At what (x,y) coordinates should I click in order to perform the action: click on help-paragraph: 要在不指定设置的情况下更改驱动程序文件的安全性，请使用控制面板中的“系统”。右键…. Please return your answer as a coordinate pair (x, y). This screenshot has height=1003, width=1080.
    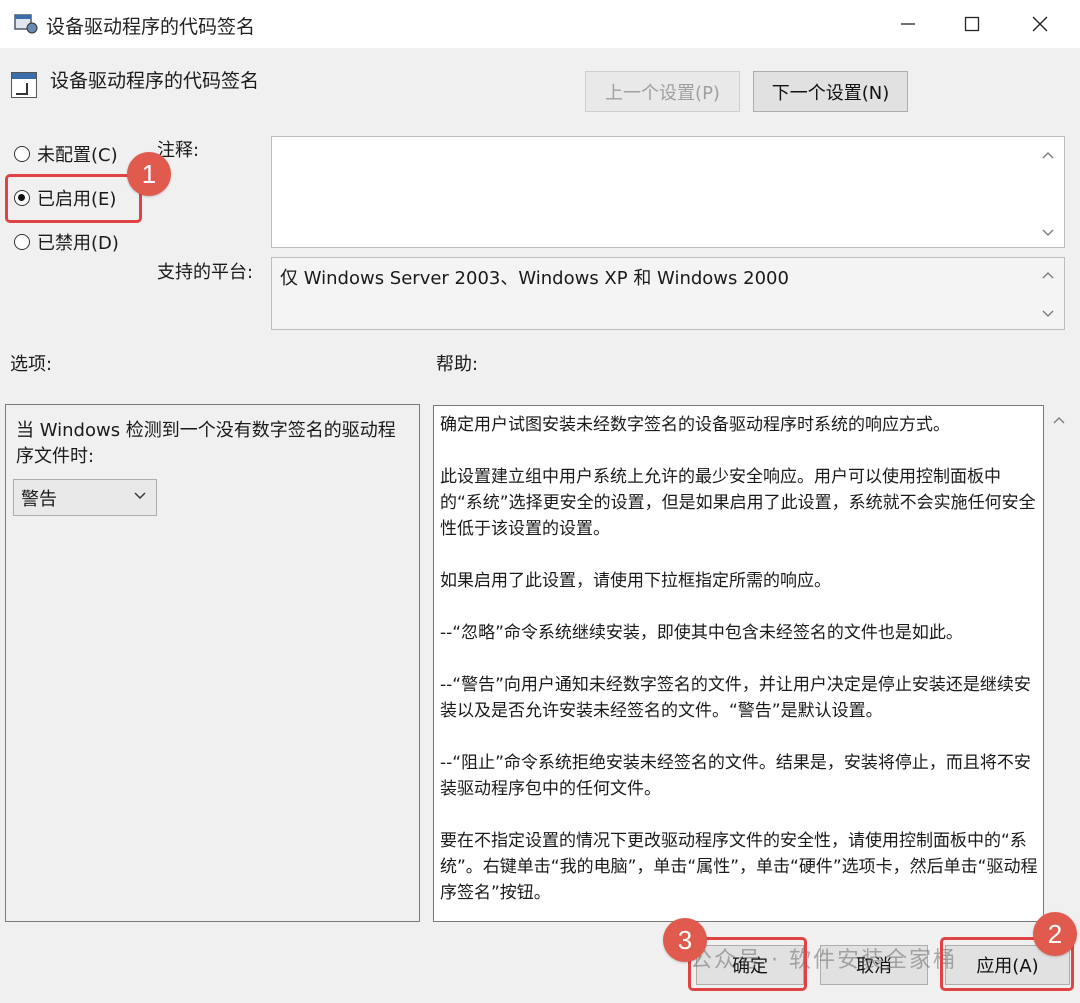
    Looking at the image, I should click on (739, 867).